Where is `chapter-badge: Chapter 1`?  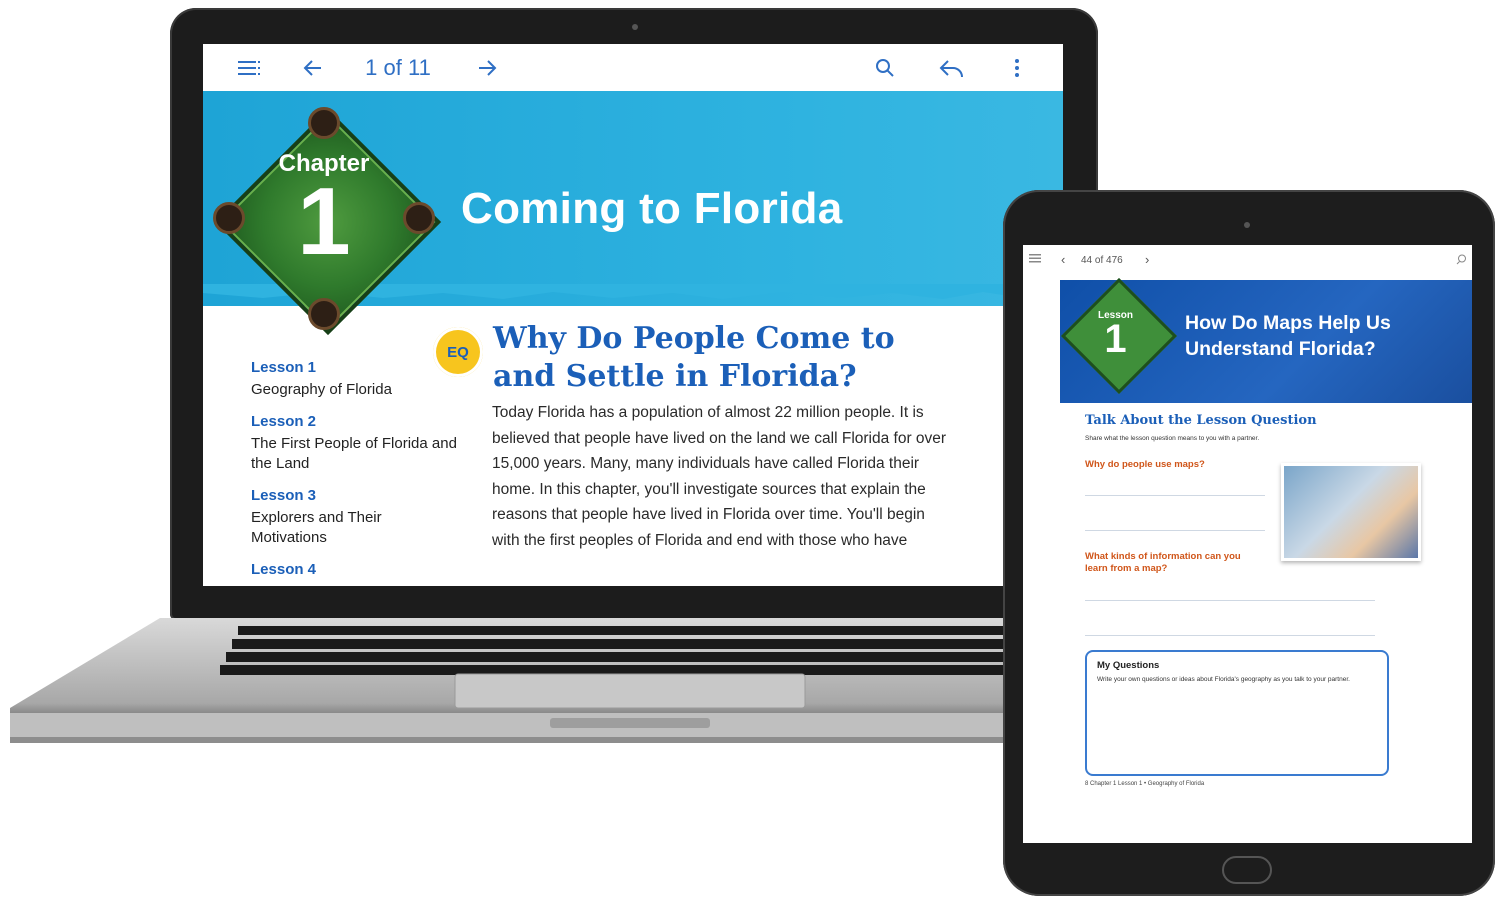 chapter-badge: Chapter 1 is located at coordinates (325, 219).